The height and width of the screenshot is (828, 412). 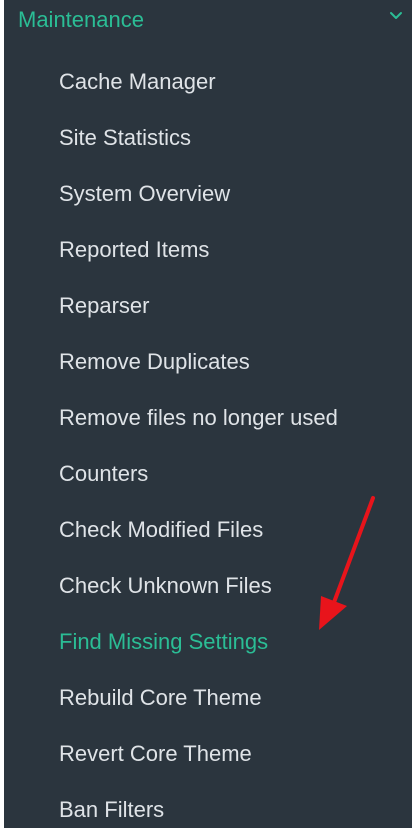 I want to click on menu-item-reparser: Reparser, so click(x=208, y=306).